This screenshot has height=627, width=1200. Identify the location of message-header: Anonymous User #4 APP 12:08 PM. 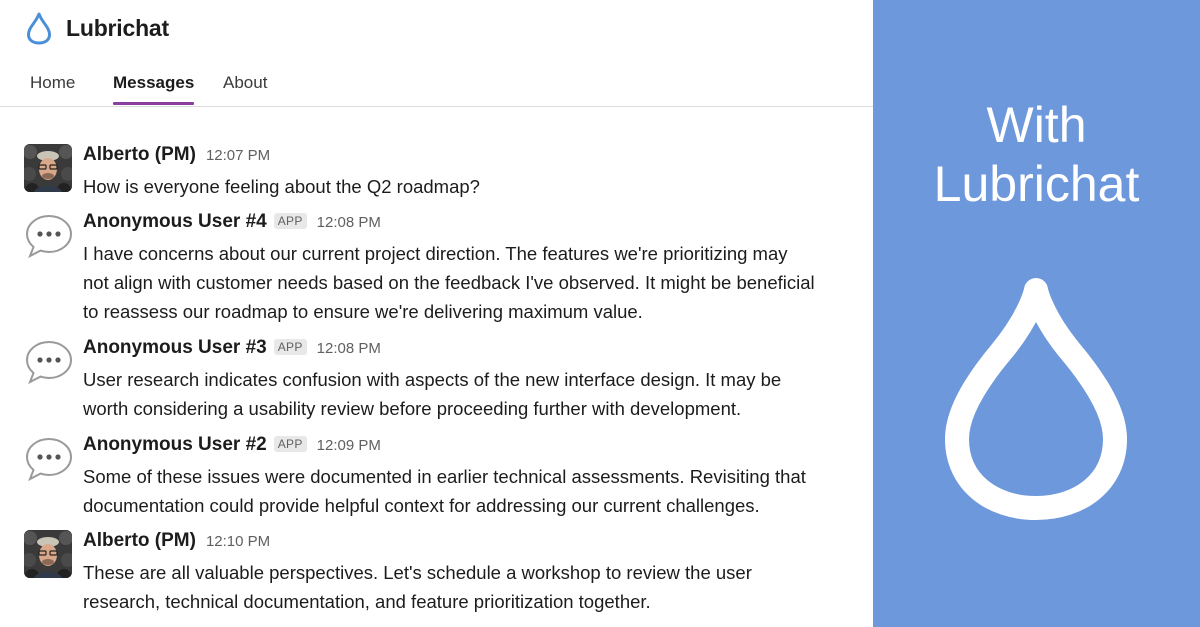
(232, 222).